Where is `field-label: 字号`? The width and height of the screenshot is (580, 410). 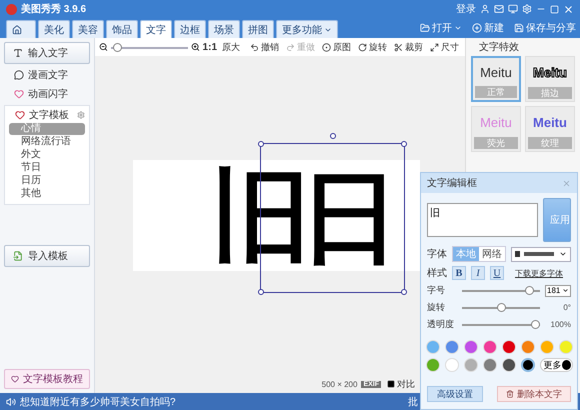 field-label: 字号 is located at coordinates (436, 290).